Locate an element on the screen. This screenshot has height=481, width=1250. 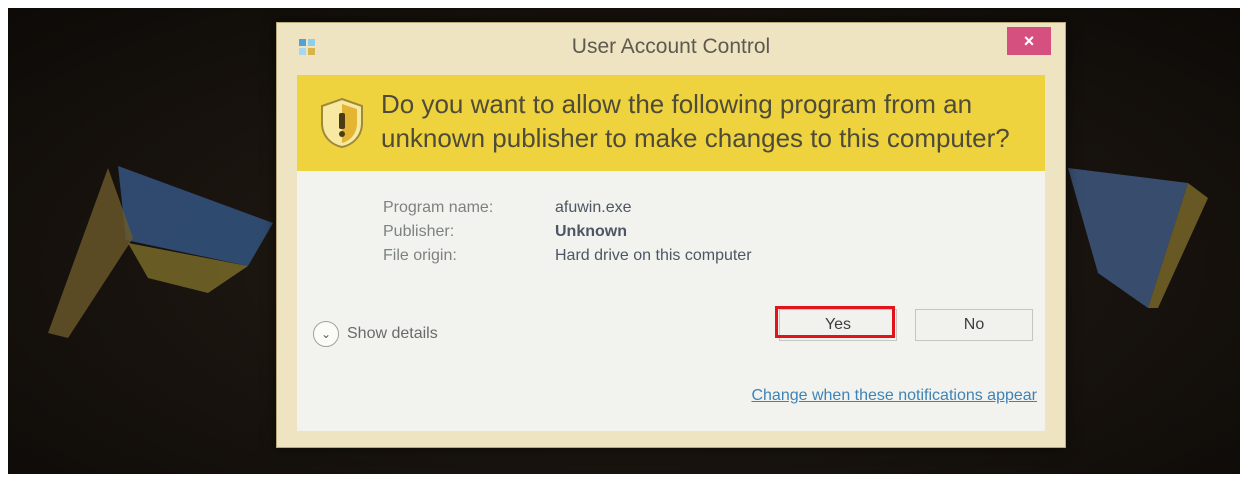
file-origin-value: Hard drive on this computer is located at coordinates (653, 255).